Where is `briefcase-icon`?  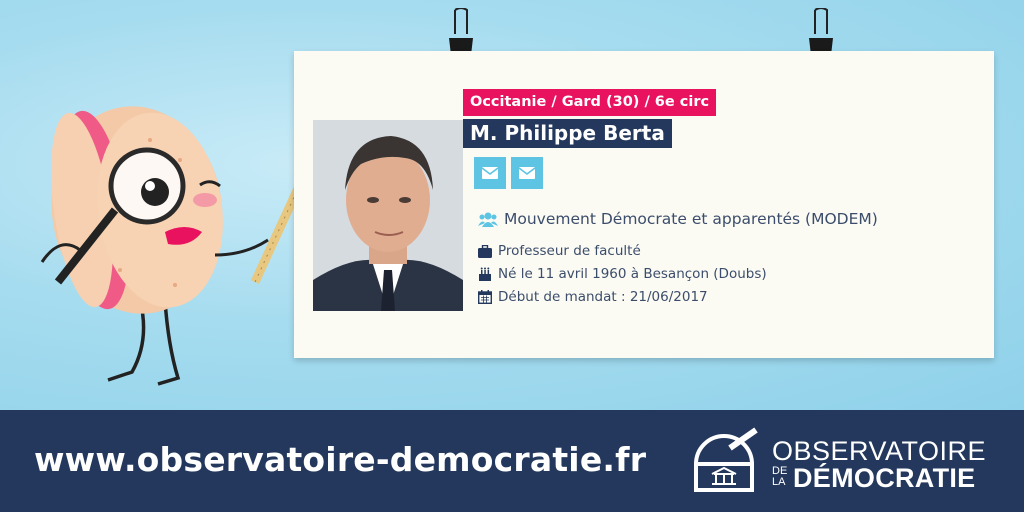
briefcase-icon is located at coordinates (485, 251).